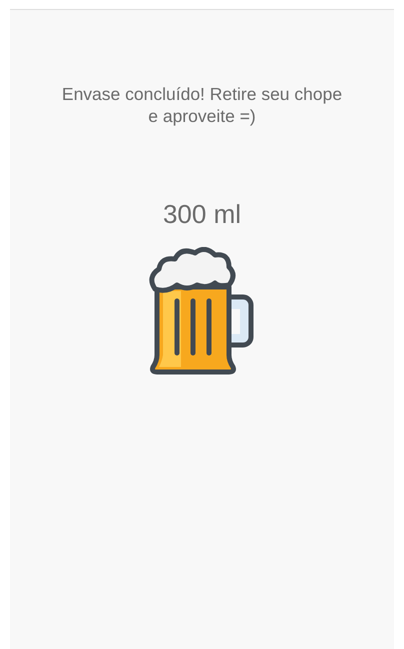 This screenshot has height=649, width=404. I want to click on status-message: Envase concluído! Retire seu chope e aproveite =), so click(202, 105).